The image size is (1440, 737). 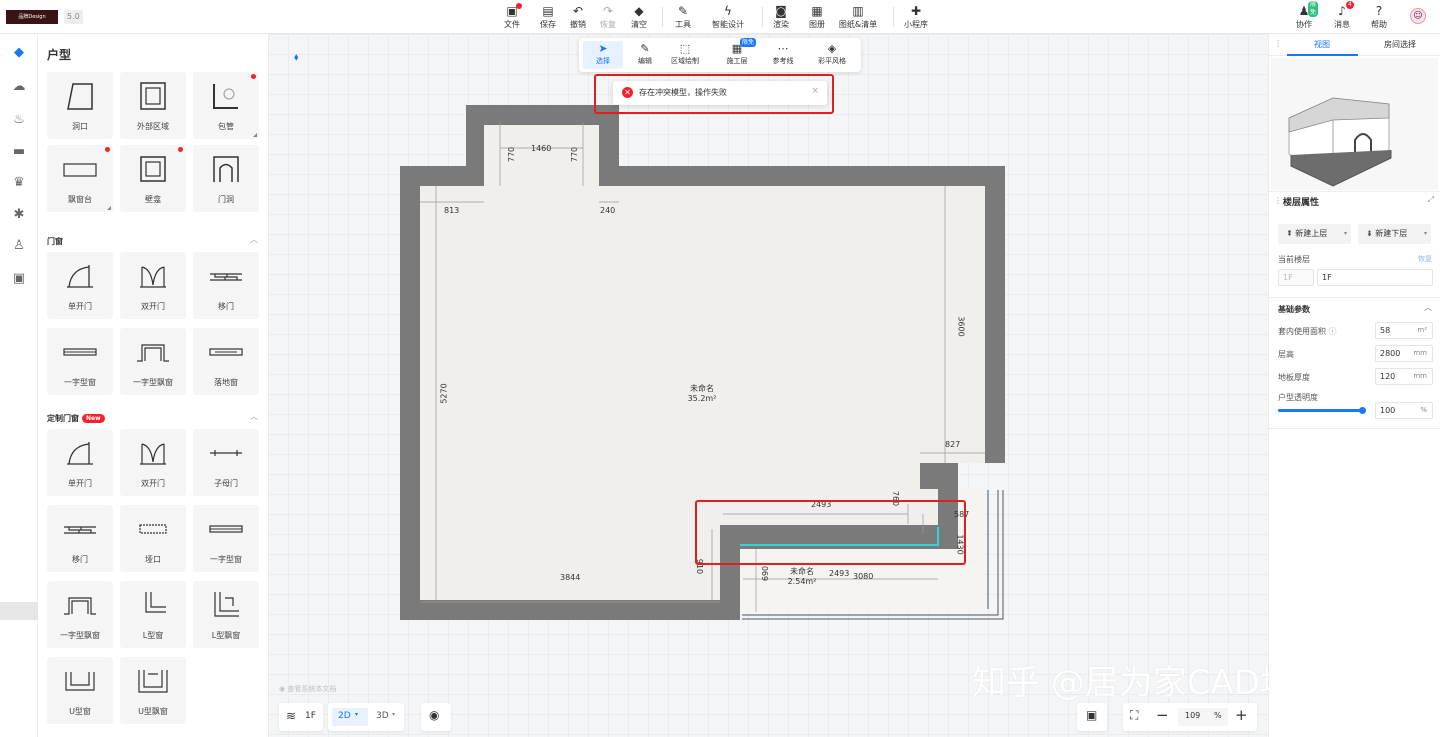 I want to click on custom-straight-window-card: 一字型窗, so click(x=226, y=538).